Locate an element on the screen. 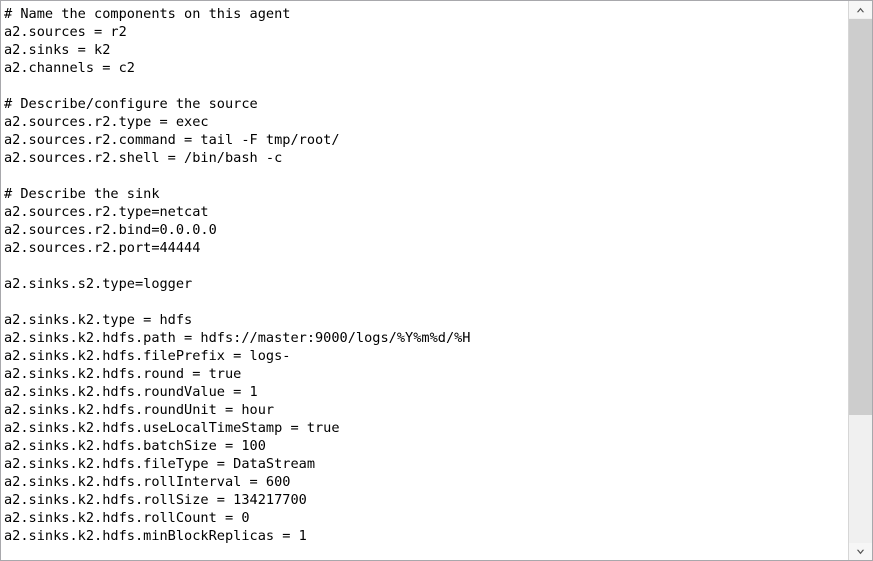 The width and height of the screenshot is (873, 561). code-line: a2.sinks.k2.hdfs.round = true is located at coordinates (123, 374).